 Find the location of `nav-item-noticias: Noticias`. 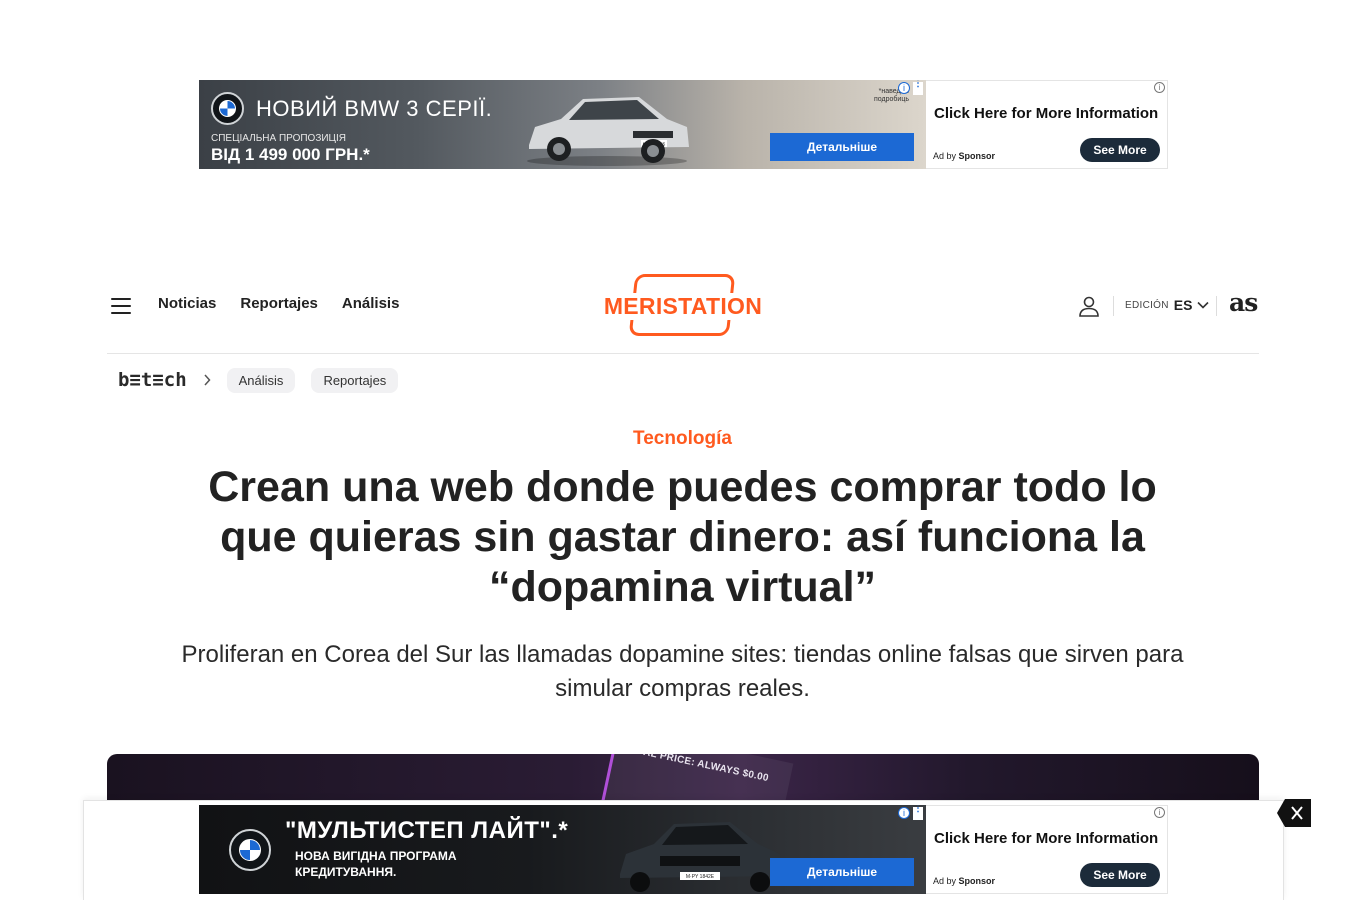

nav-item-noticias: Noticias is located at coordinates (187, 303).